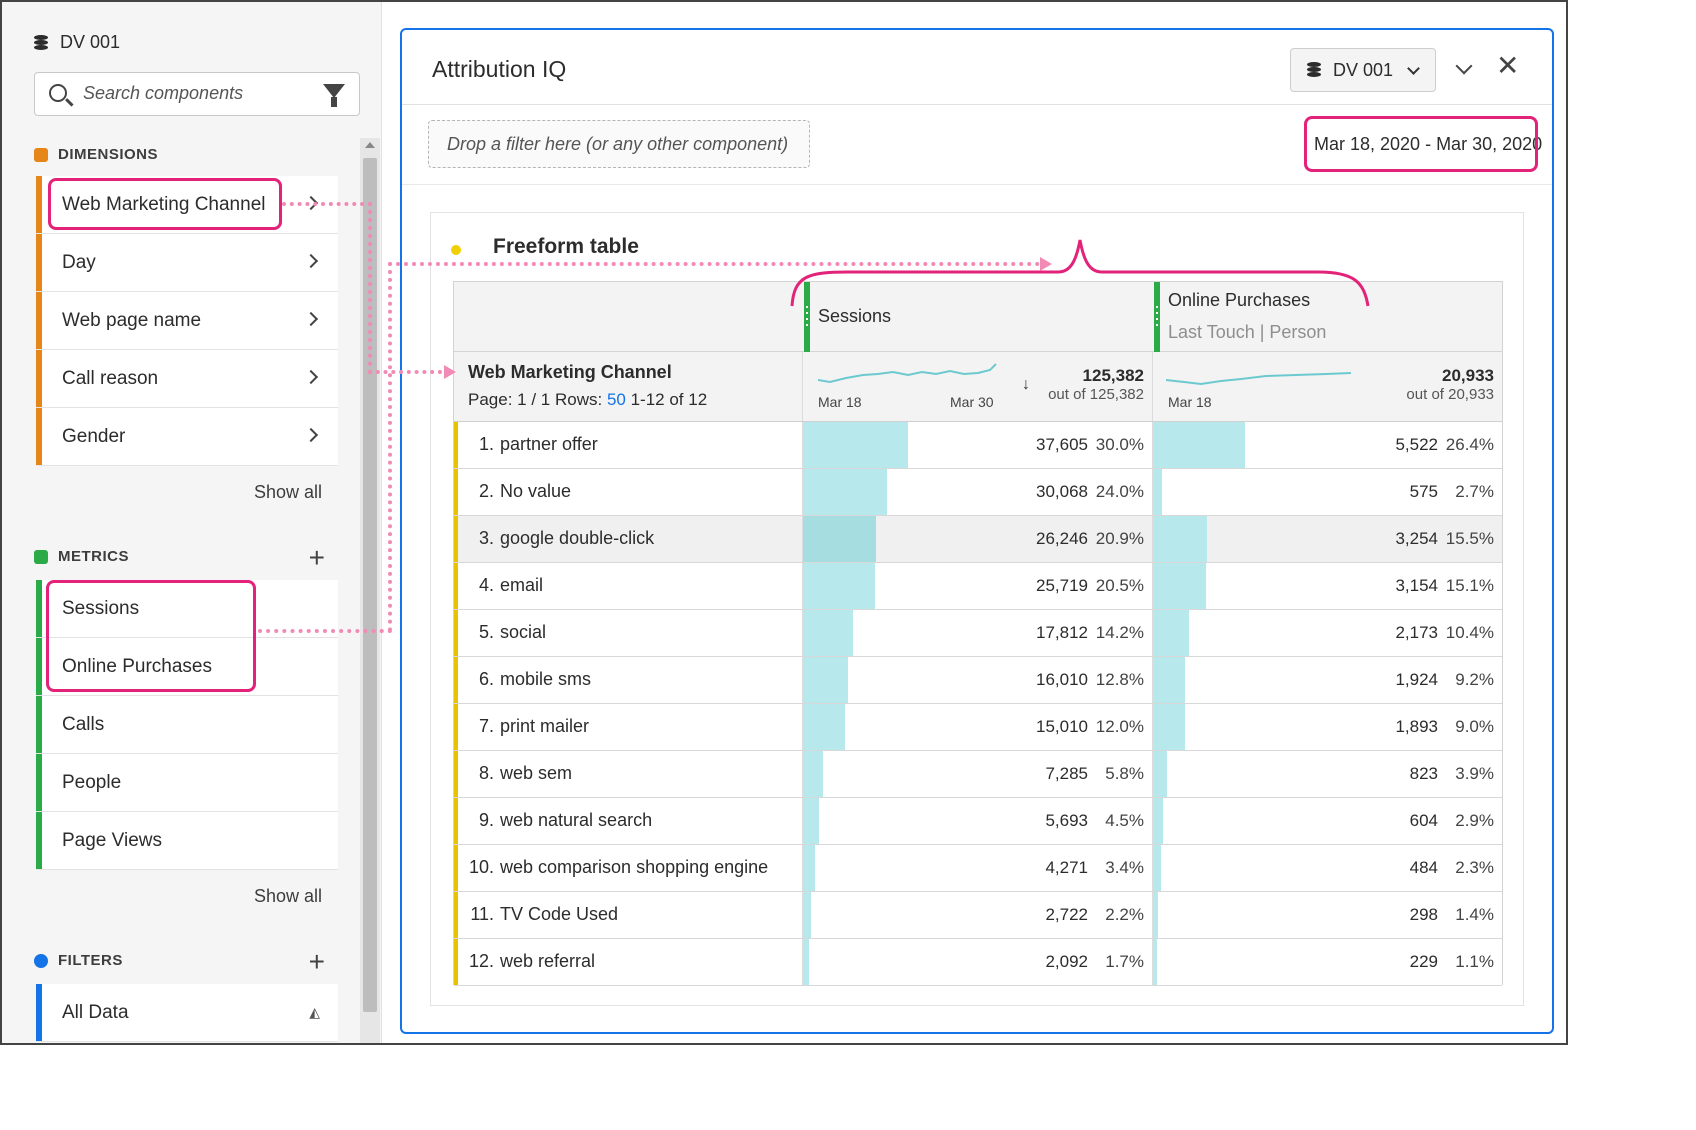  I want to click on scroll-up-icon, so click(370, 145).